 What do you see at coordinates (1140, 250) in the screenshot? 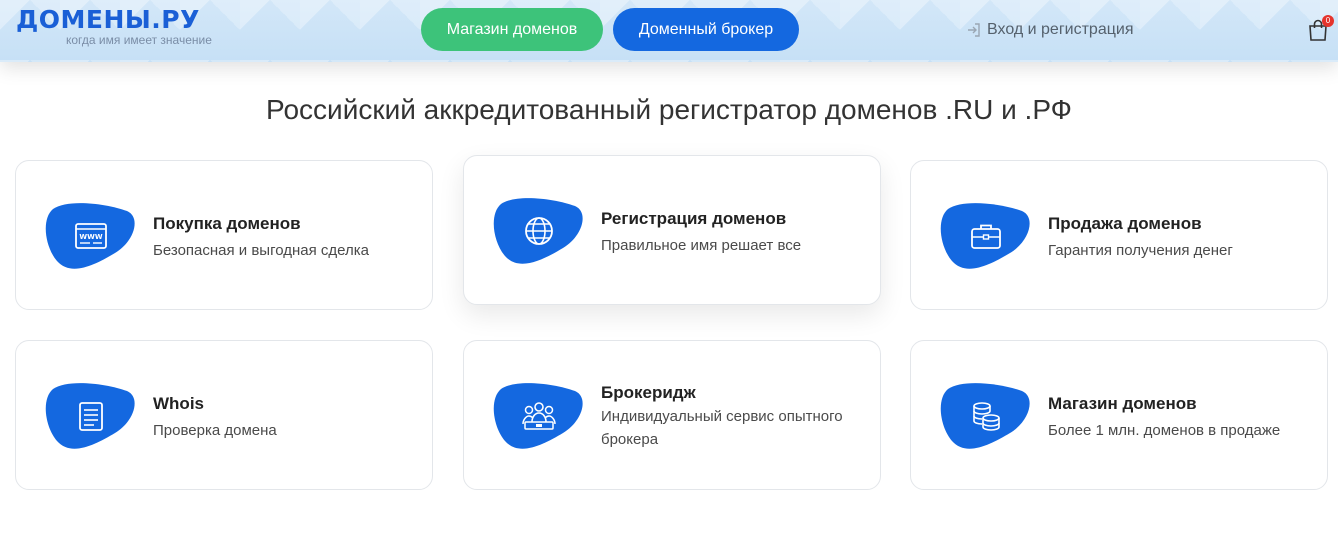
I see `card-subtitle: Гарантия получения денег` at bounding box center [1140, 250].